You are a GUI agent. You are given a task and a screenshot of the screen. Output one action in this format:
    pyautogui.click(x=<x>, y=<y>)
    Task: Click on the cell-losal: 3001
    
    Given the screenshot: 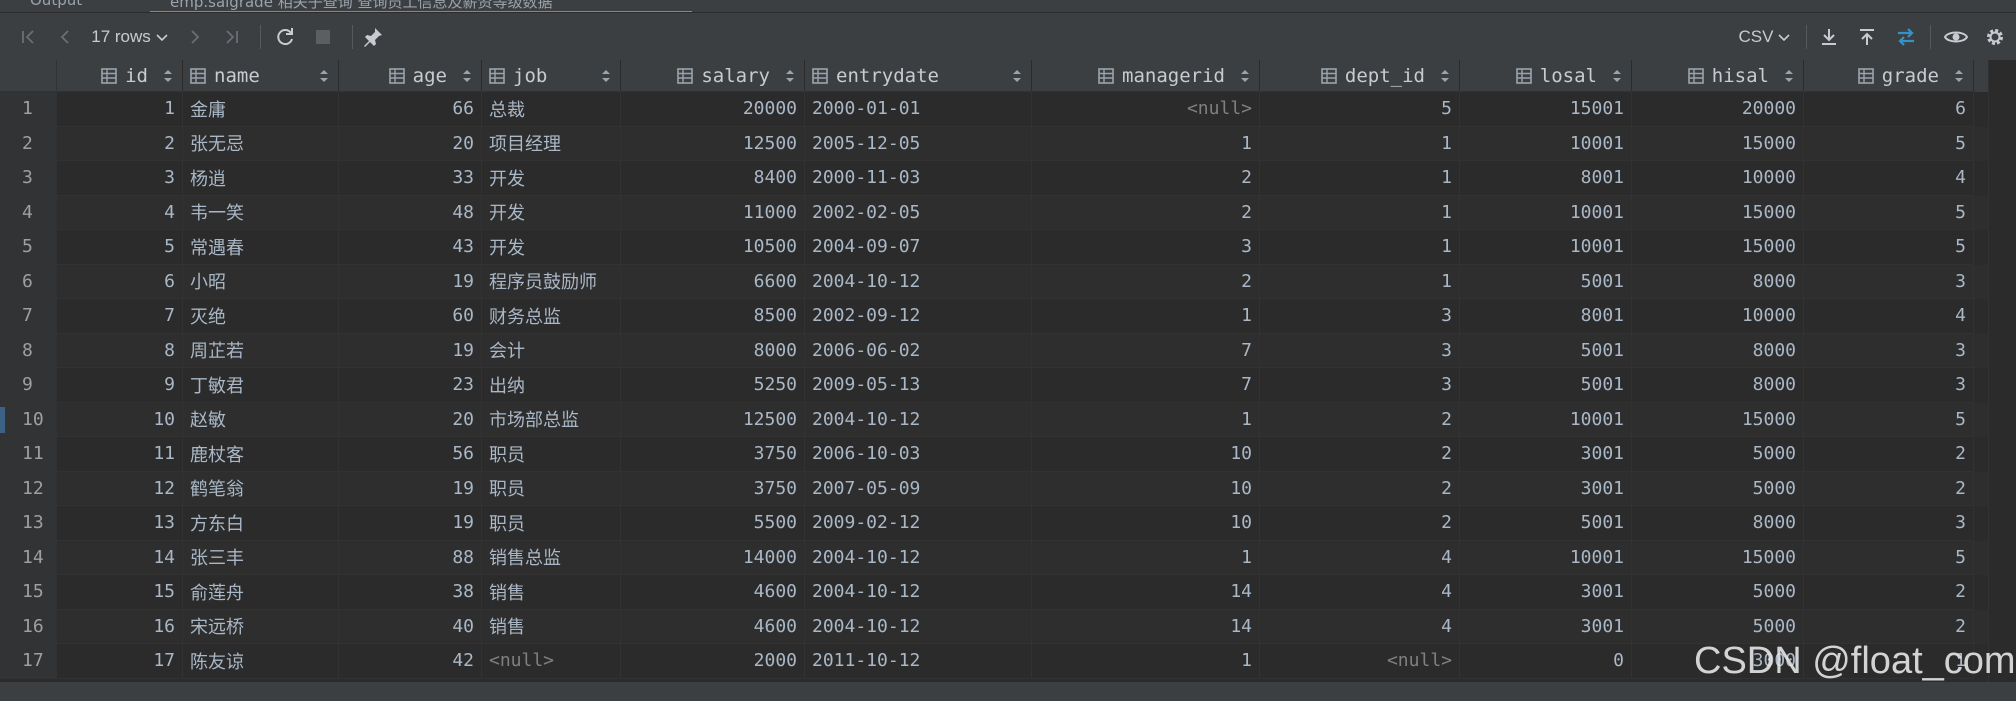 What is the action you would take?
    pyautogui.click(x=1546, y=488)
    